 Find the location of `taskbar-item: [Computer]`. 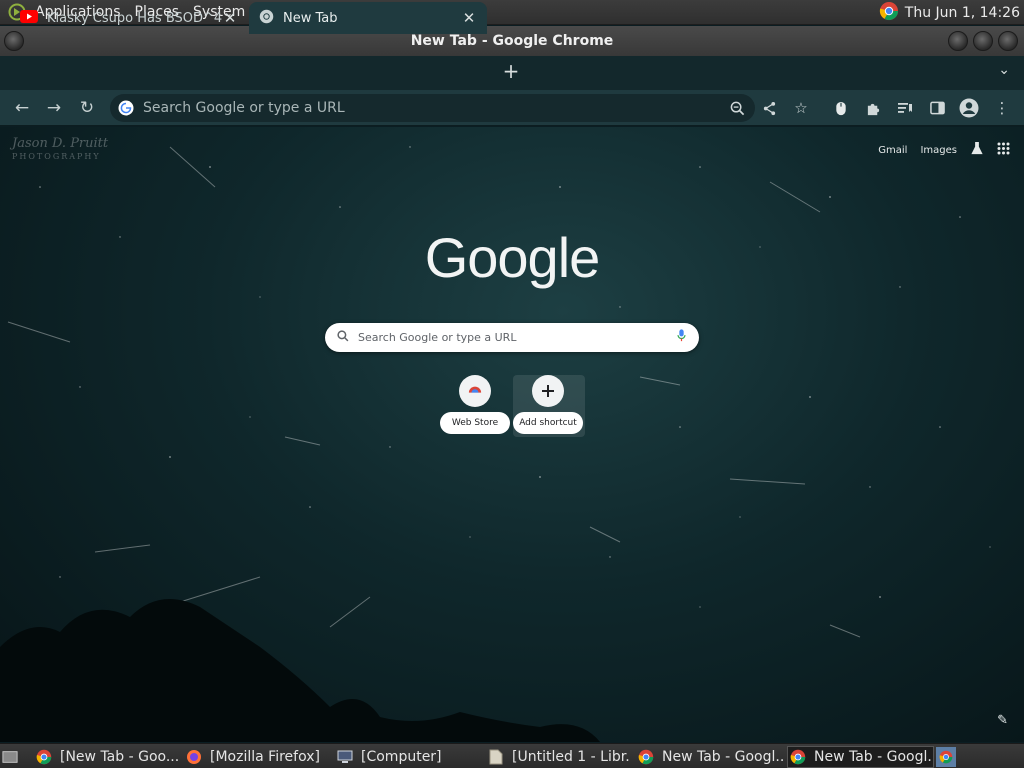

taskbar-item: [Computer] is located at coordinates (409, 757).